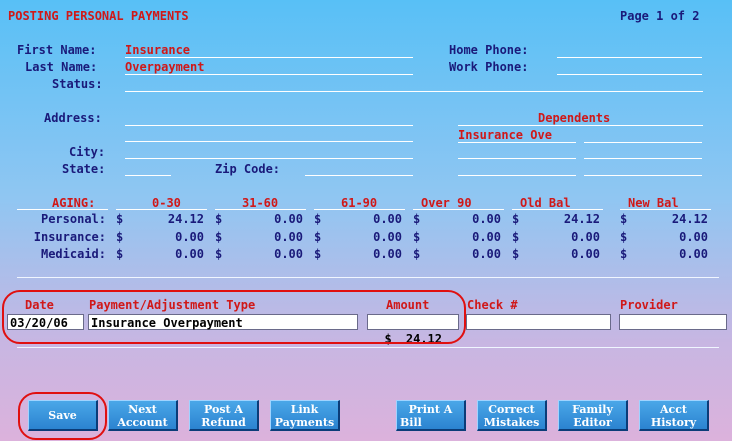 This screenshot has height=441, width=732. I want to click on aging-header-61-90: 61-90, so click(359, 203).